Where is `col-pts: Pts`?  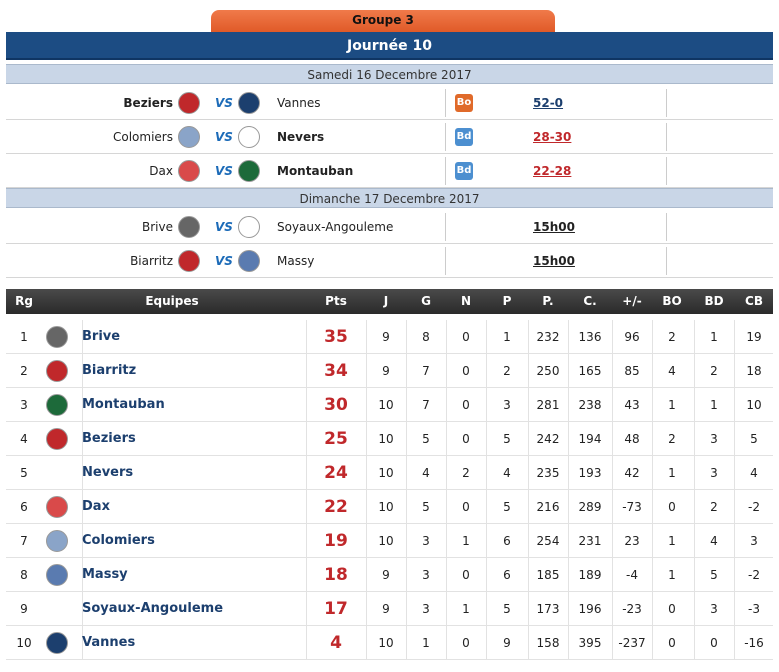 col-pts: Pts is located at coordinates (336, 301).